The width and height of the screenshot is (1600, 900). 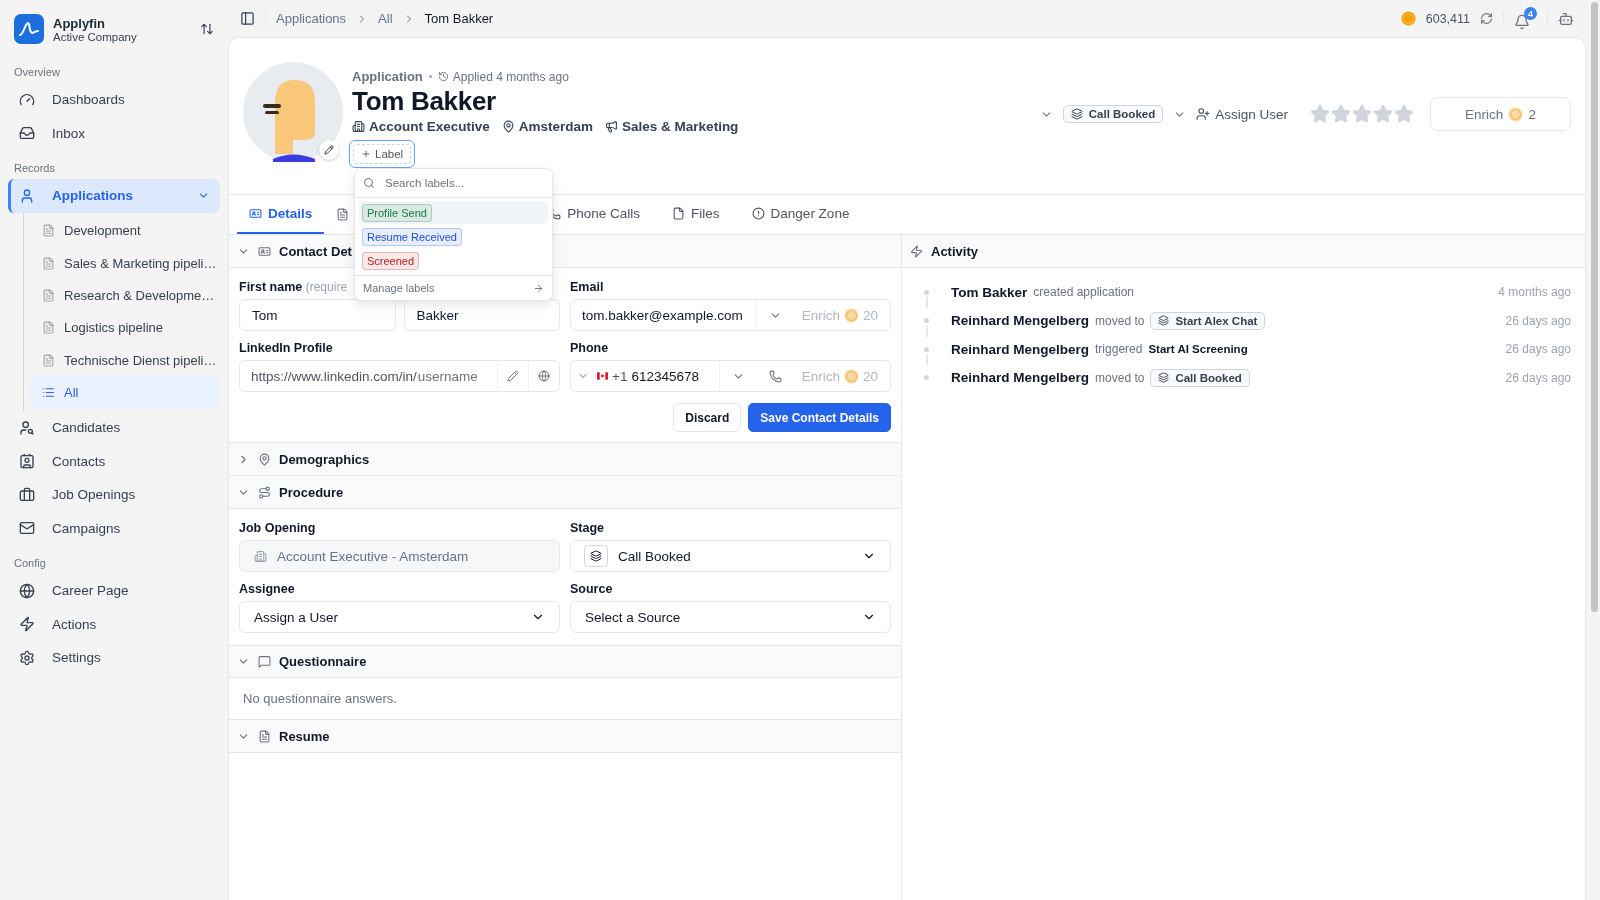 I want to click on menu-item: Profile Send, so click(x=453, y=212).